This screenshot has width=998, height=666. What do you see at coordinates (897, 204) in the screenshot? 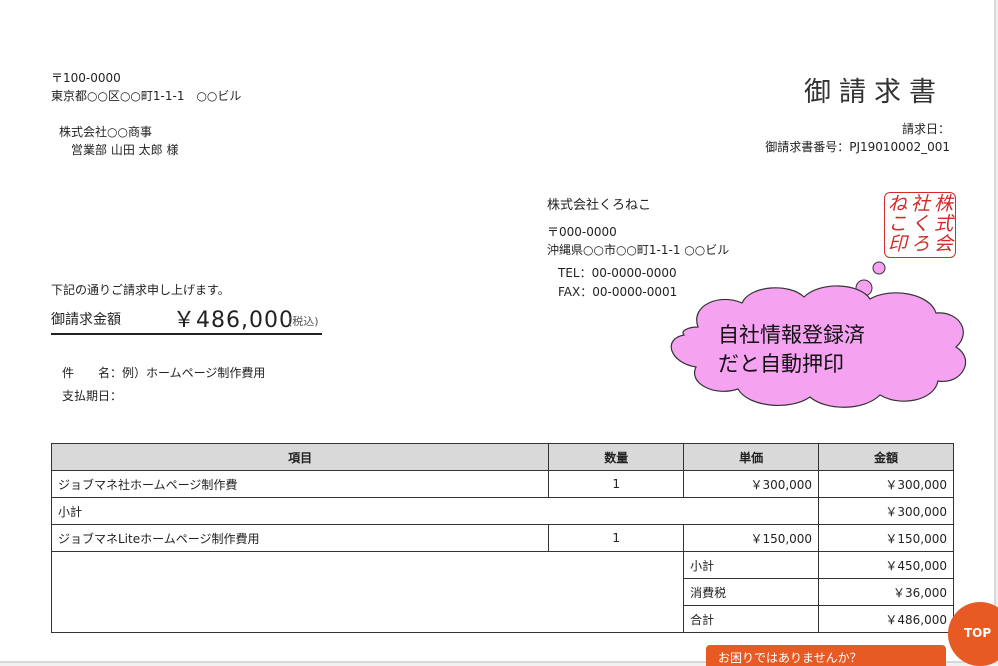
I see `seal-char: ね` at bounding box center [897, 204].